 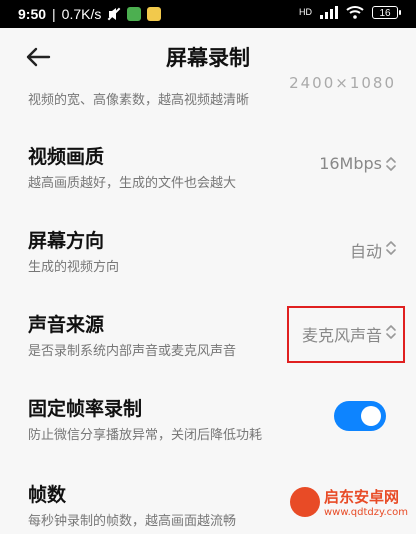 What do you see at coordinates (66, 325) in the screenshot?
I see `setting-audio-source-title: 声音来源` at bounding box center [66, 325].